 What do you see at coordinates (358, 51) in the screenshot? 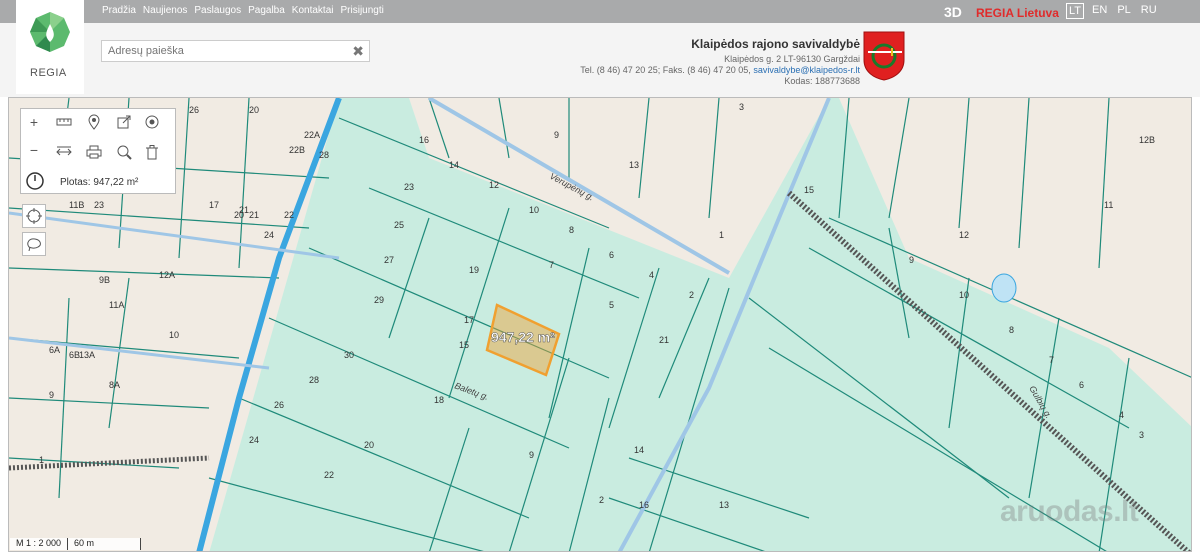
I see `clear-icon: ✖` at bounding box center [358, 51].